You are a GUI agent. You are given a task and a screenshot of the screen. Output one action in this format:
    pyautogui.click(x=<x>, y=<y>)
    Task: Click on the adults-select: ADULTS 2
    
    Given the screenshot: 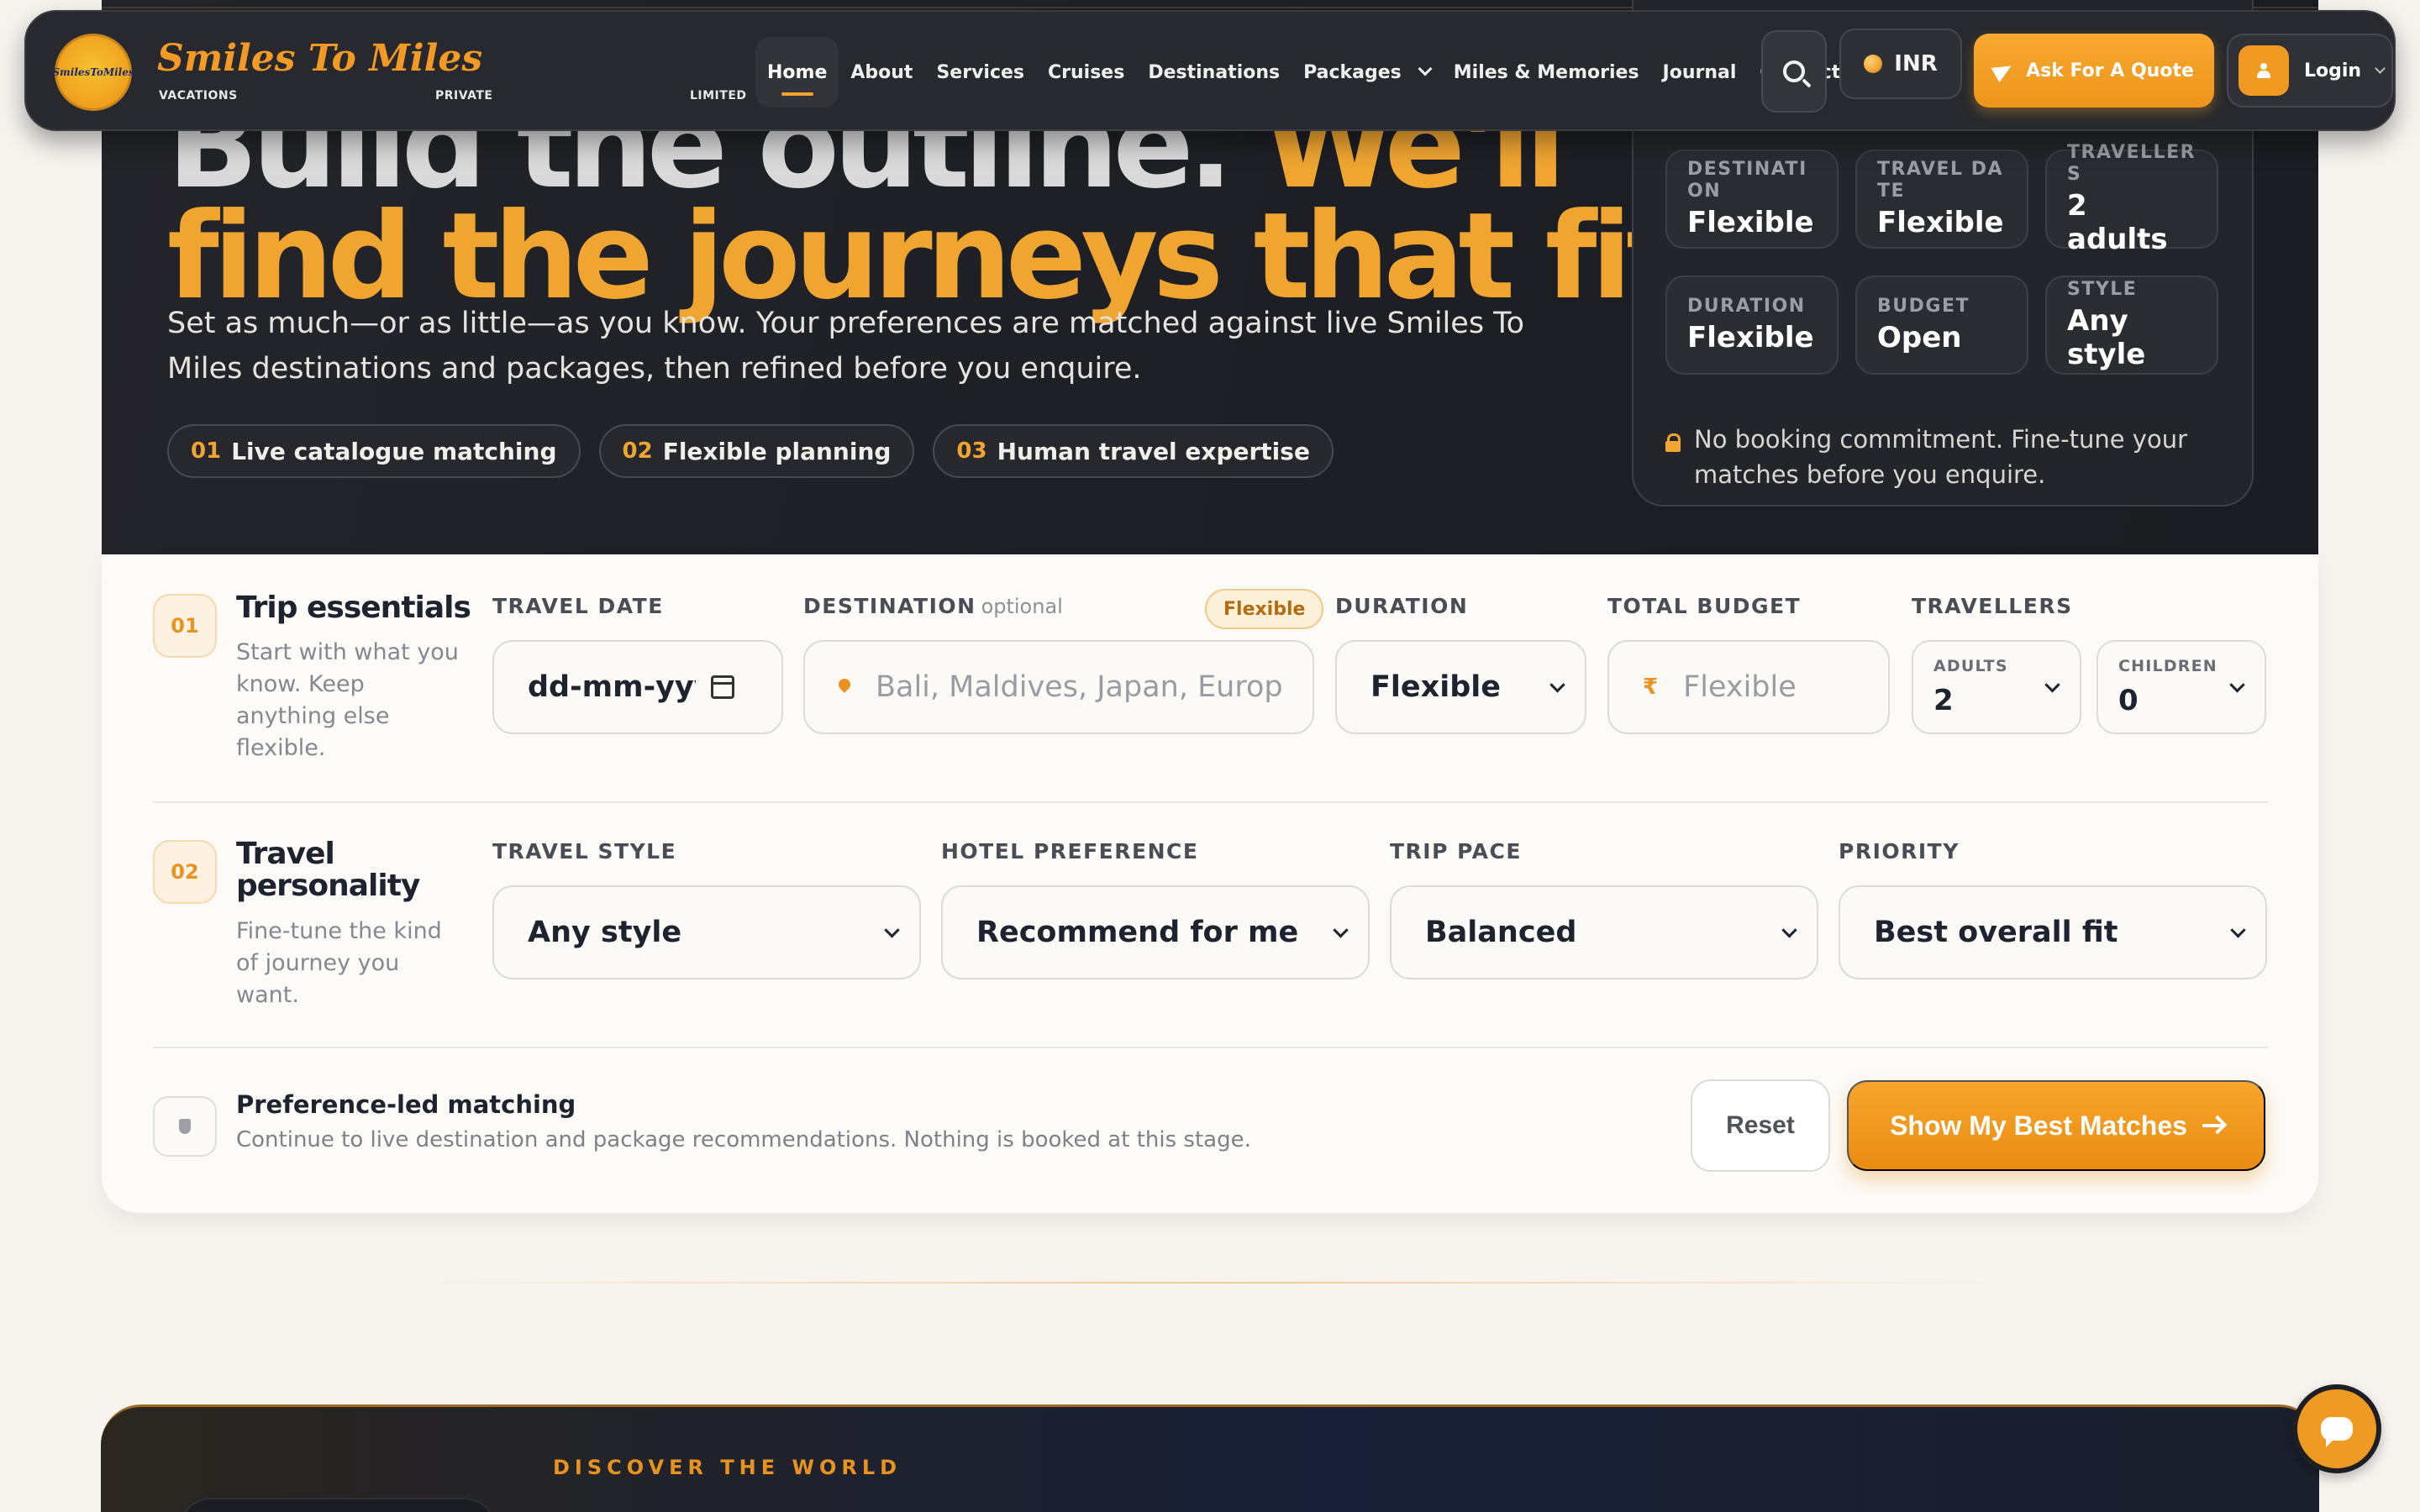 What is the action you would take?
    pyautogui.click(x=1996, y=687)
    